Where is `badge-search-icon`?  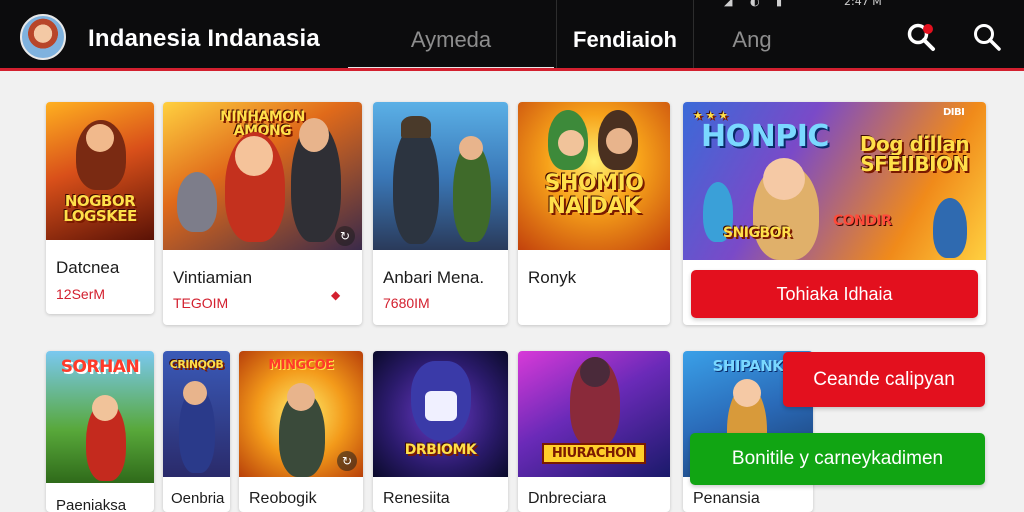
badge-search-icon is located at coordinates (921, 37).